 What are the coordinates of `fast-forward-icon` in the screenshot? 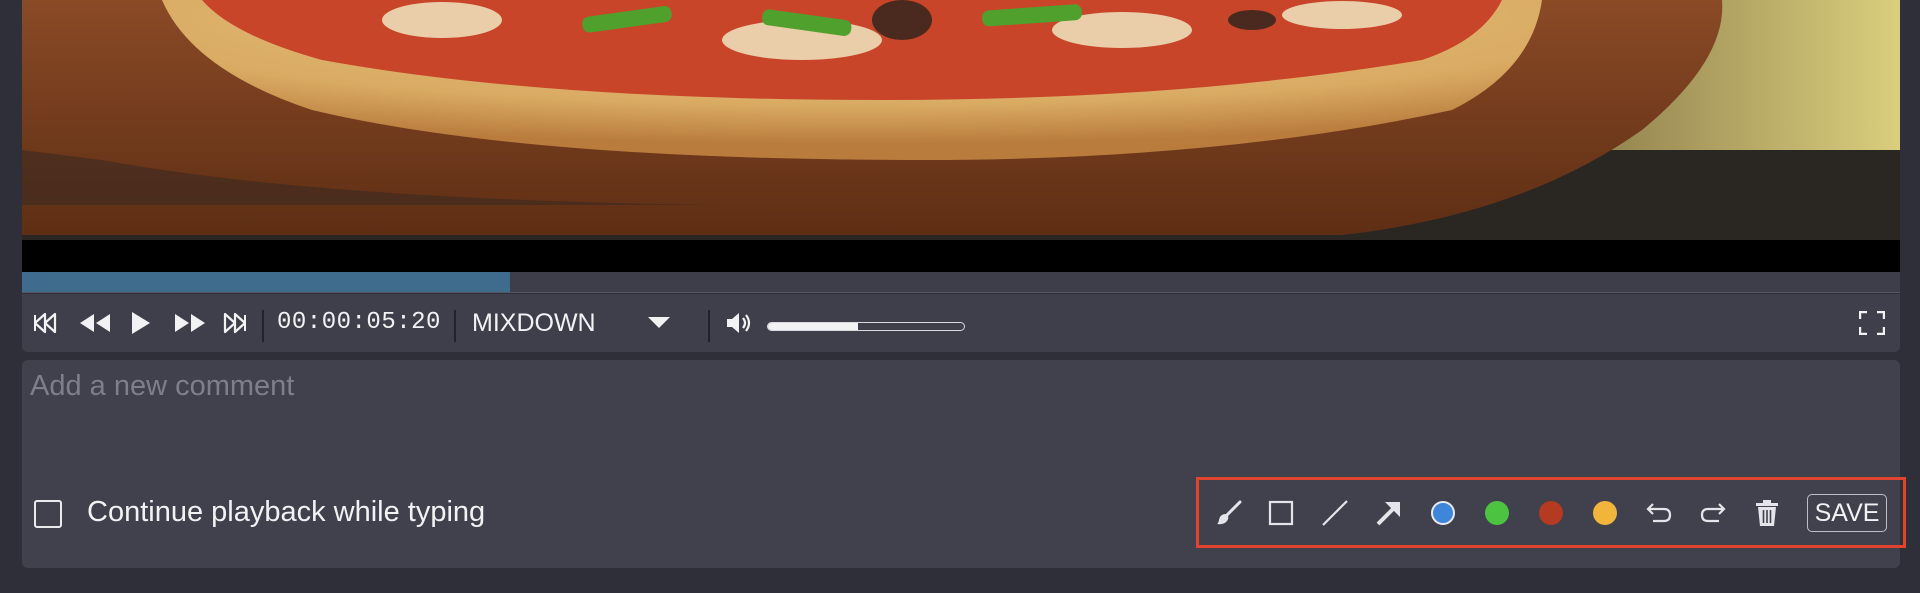 It's located at (189, 323).